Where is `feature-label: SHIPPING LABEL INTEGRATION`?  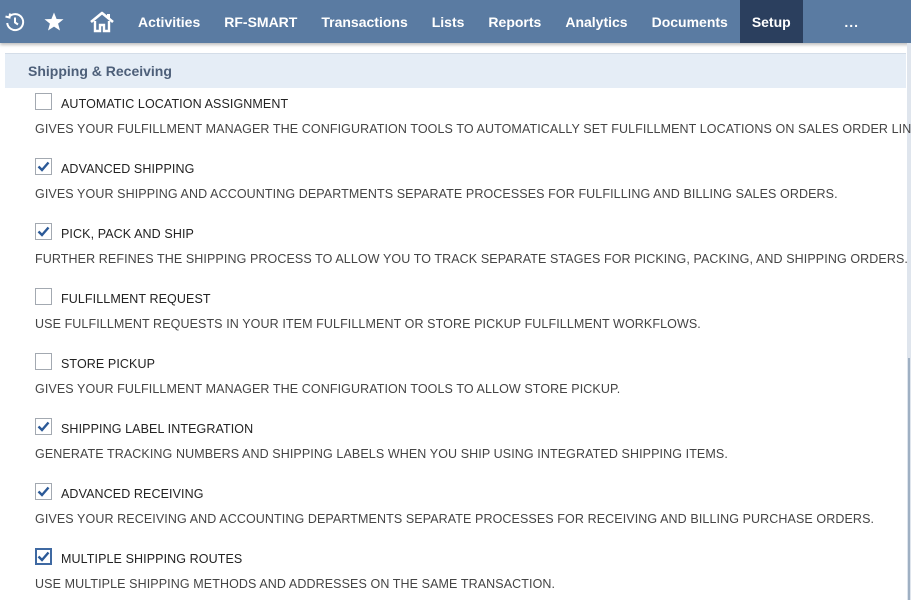 feature-label: SHIPPING LABEL INTEGRATION is located at coordinates (157, 429).